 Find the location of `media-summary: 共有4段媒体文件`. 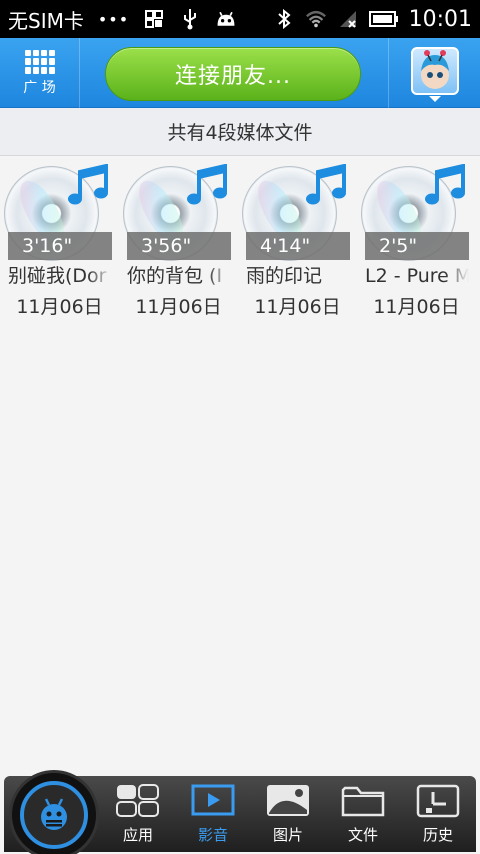

media-summary: 共有4段媒体文件 is located at coordinates (240, 132).